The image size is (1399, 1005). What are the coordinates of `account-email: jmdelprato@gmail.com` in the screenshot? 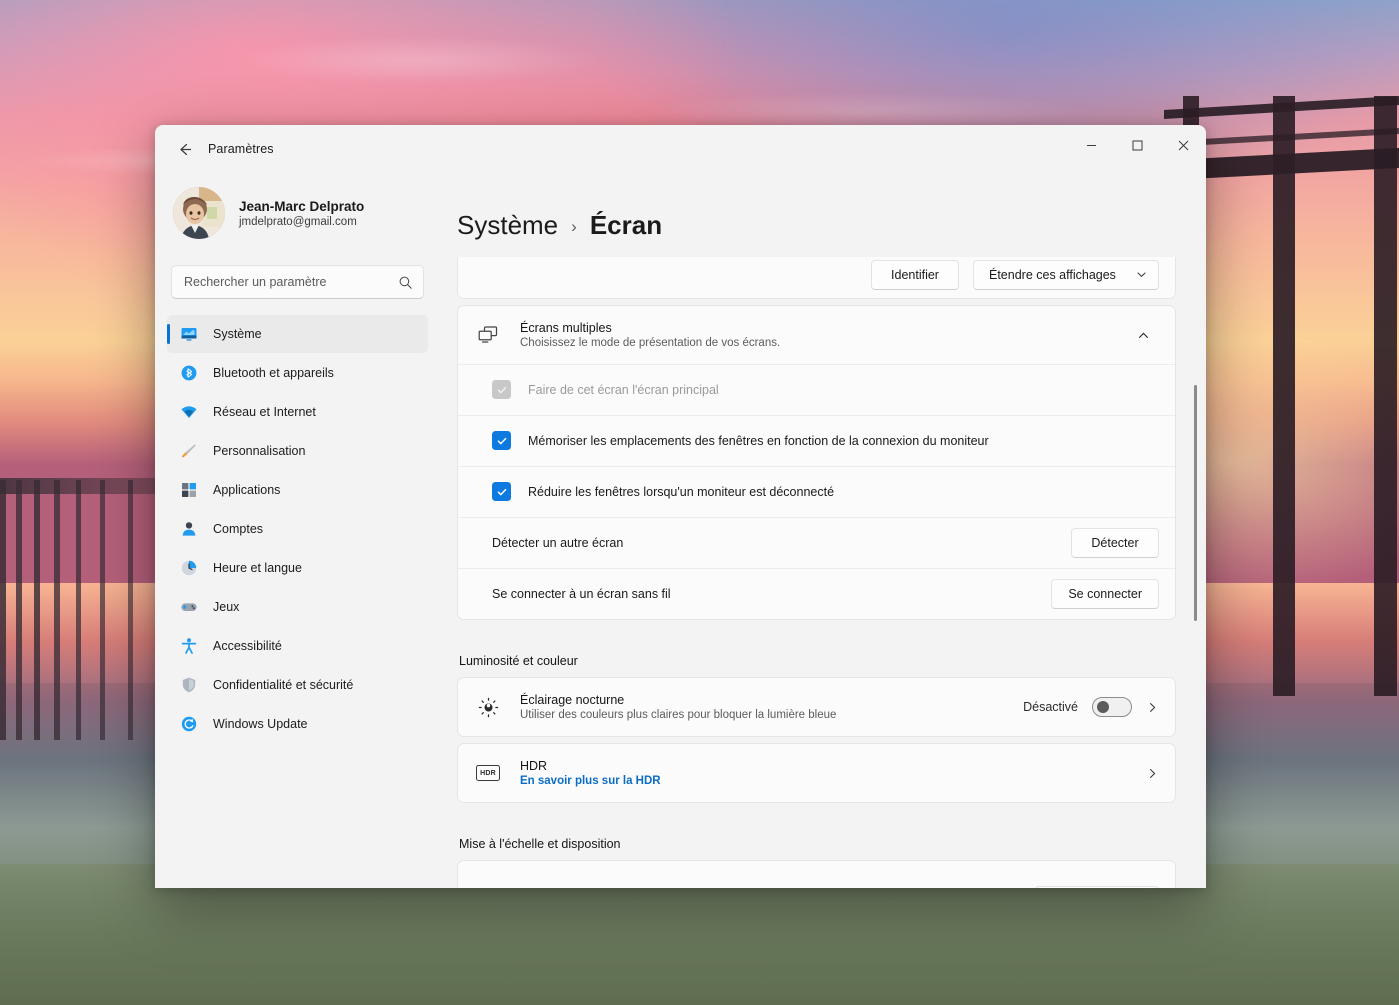 It's located at (298, 221).